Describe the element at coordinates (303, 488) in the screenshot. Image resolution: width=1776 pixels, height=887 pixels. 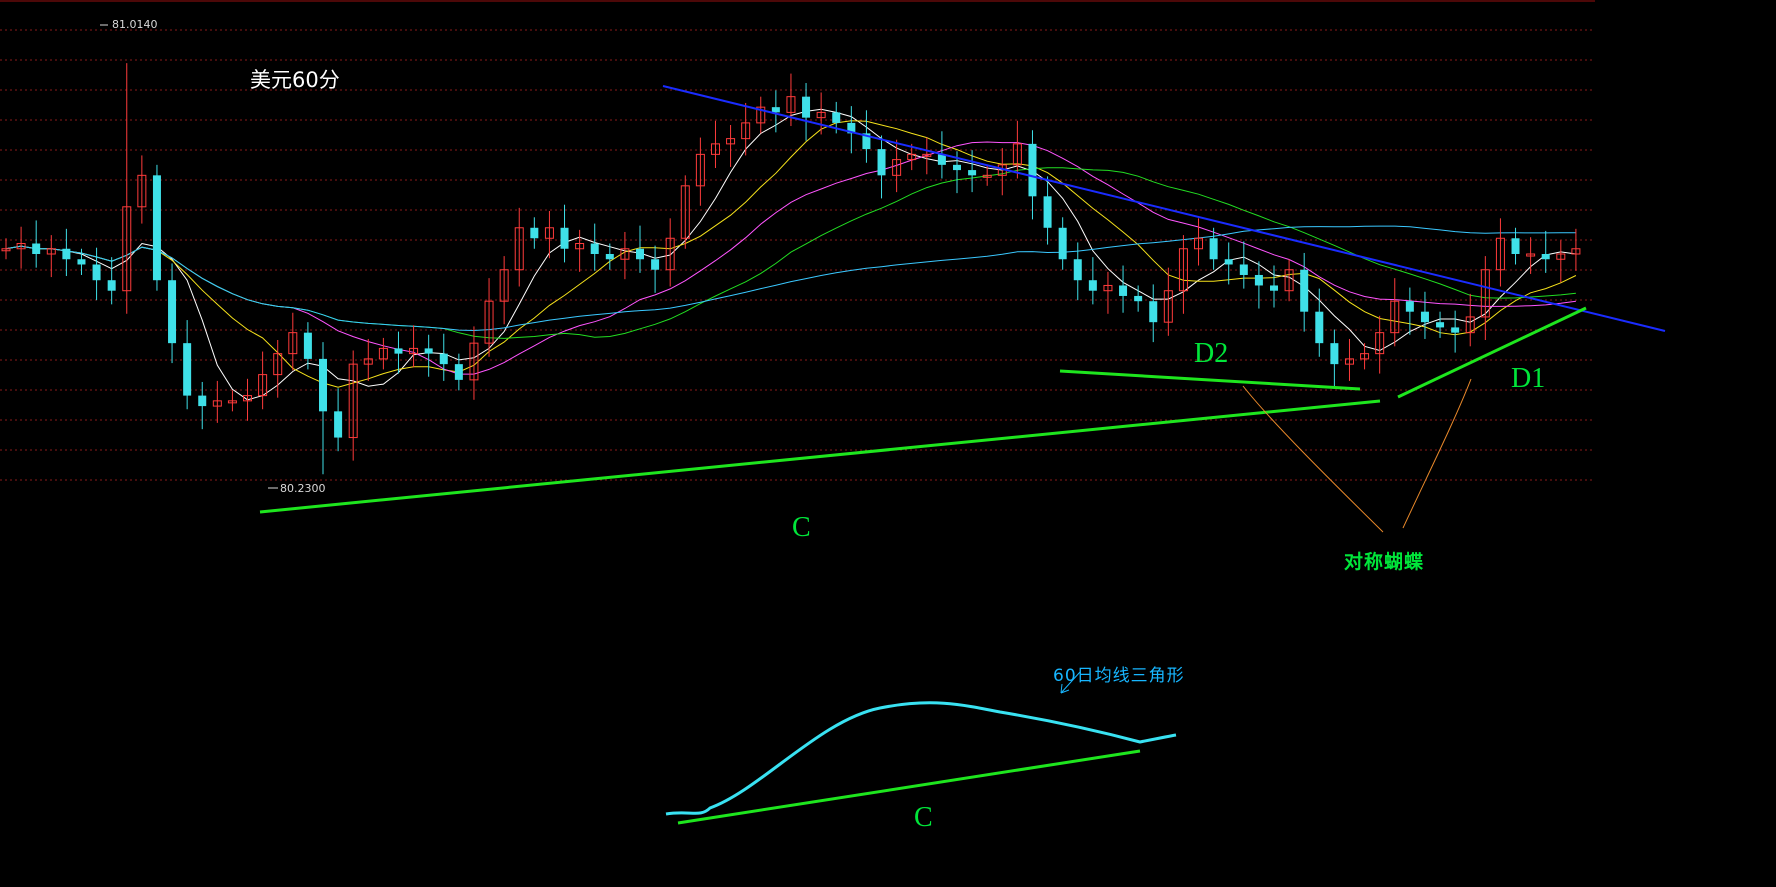
I see `low-price-label: 80.2300` at that location.